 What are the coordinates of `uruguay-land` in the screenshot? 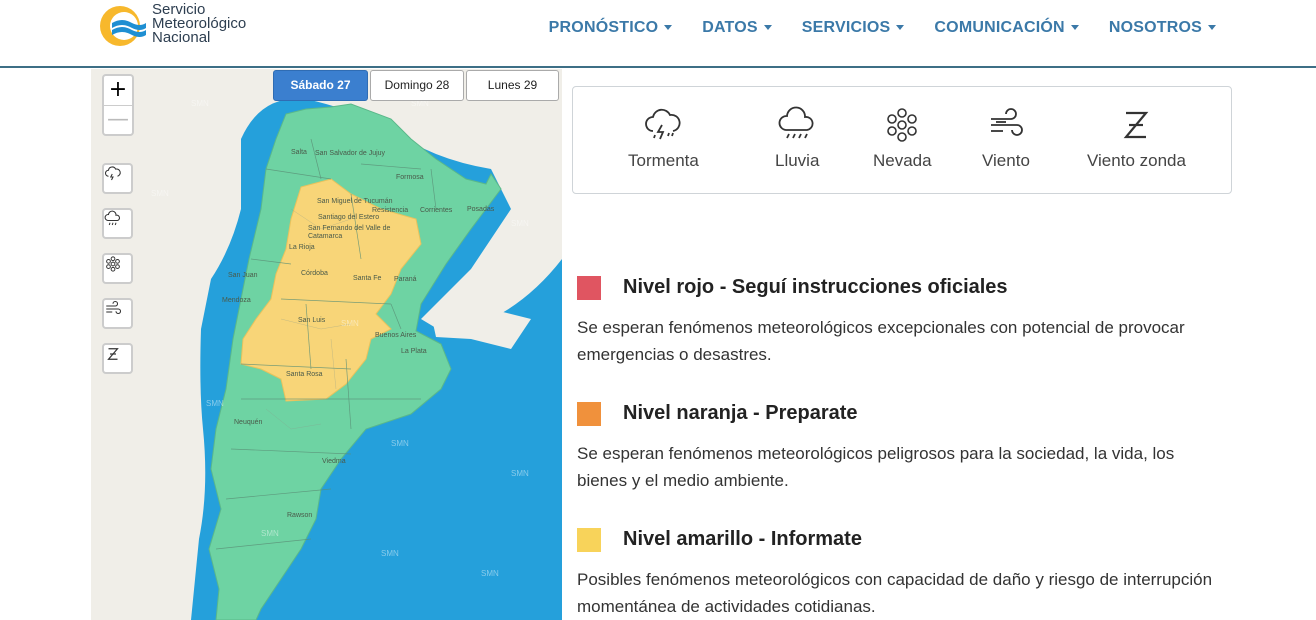 It's located at (481, 329).